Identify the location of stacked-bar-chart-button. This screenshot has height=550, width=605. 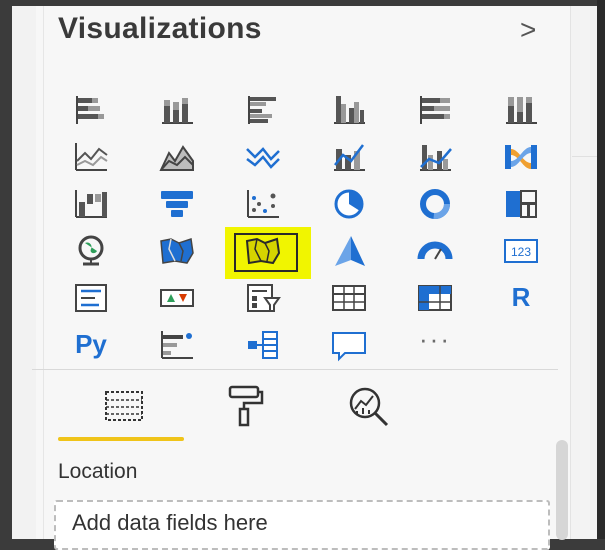
(91, 109).